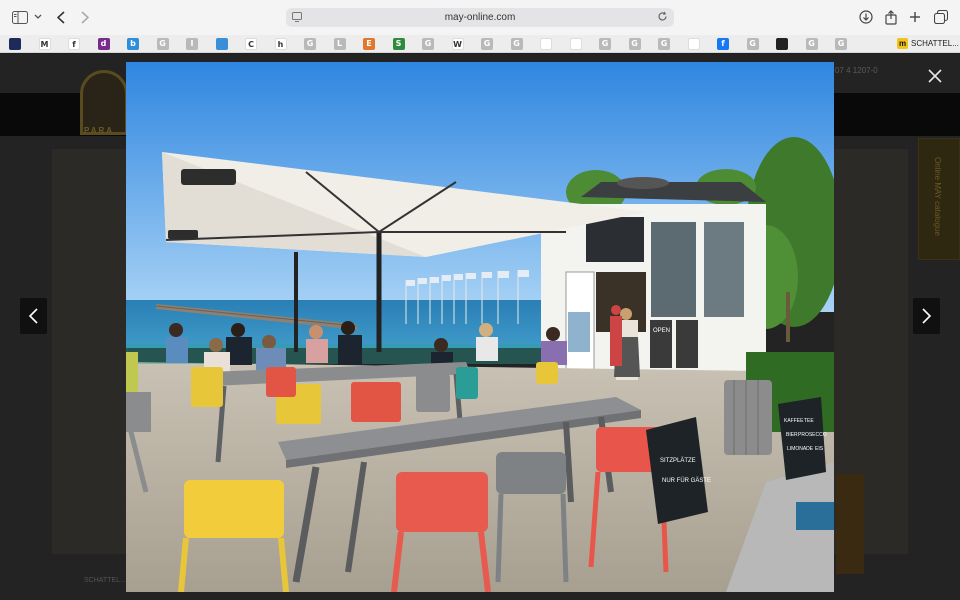 The height and width of the screenshot is (600, 960). I want to click on chevron-right-icon, so click(926, 316).